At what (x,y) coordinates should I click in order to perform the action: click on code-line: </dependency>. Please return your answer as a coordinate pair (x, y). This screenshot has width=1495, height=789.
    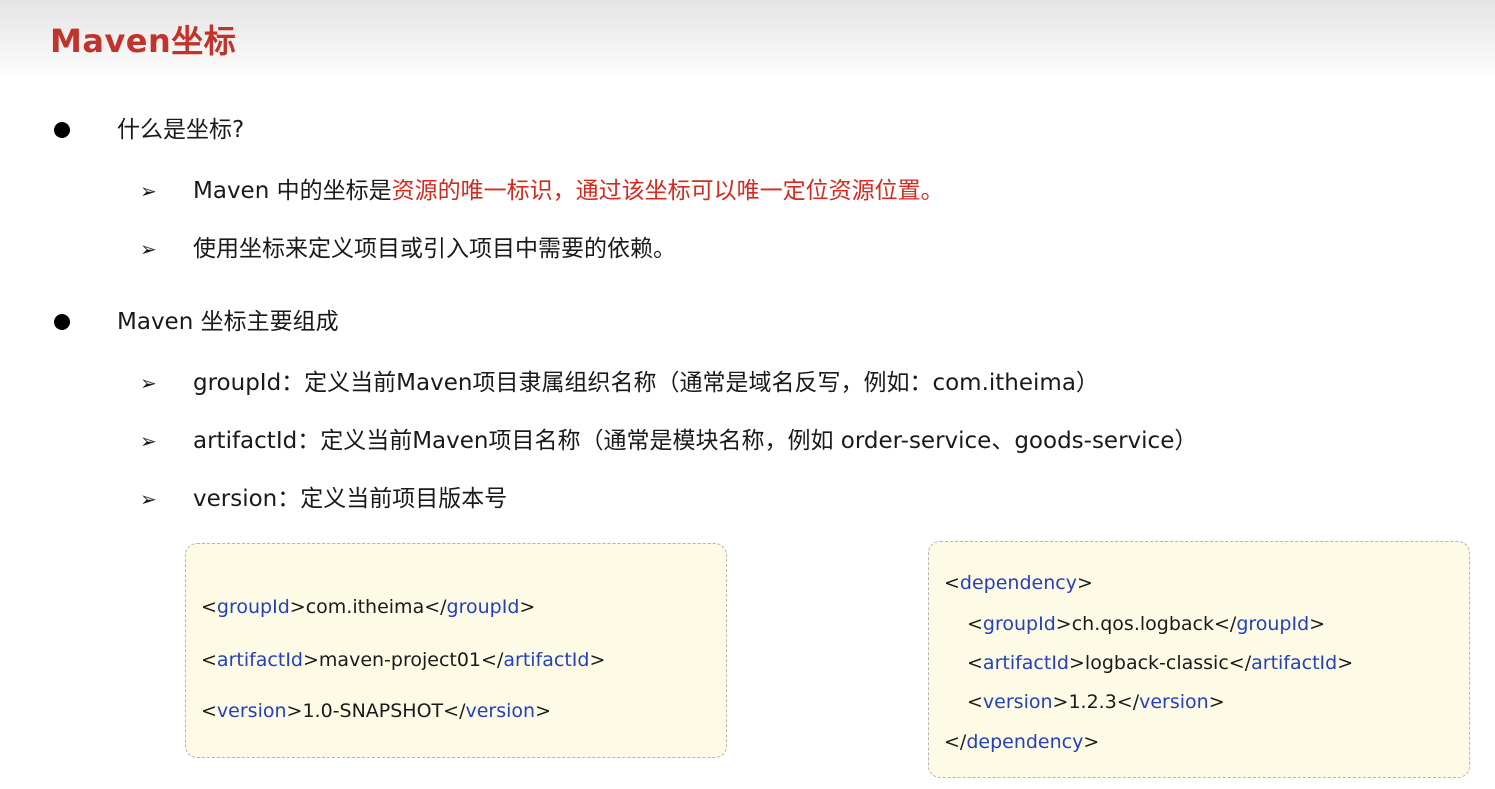
    Looking at the image, I should click on (1022, 742).